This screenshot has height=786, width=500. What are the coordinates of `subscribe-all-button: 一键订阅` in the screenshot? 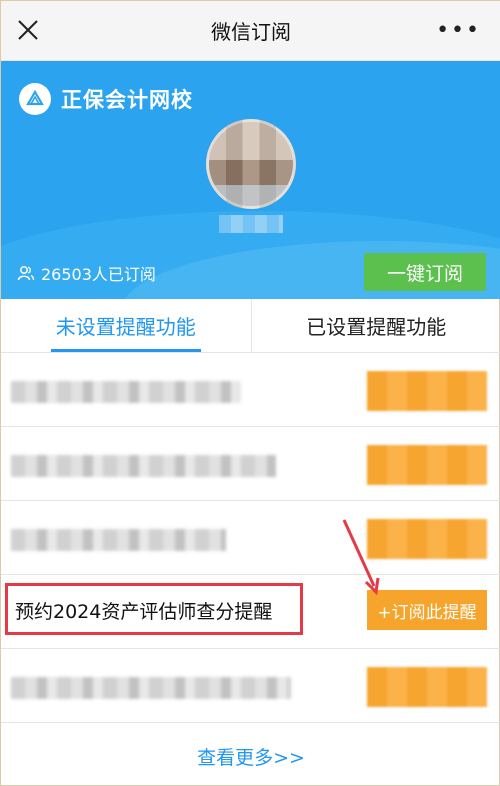 It's located at (425, 272).